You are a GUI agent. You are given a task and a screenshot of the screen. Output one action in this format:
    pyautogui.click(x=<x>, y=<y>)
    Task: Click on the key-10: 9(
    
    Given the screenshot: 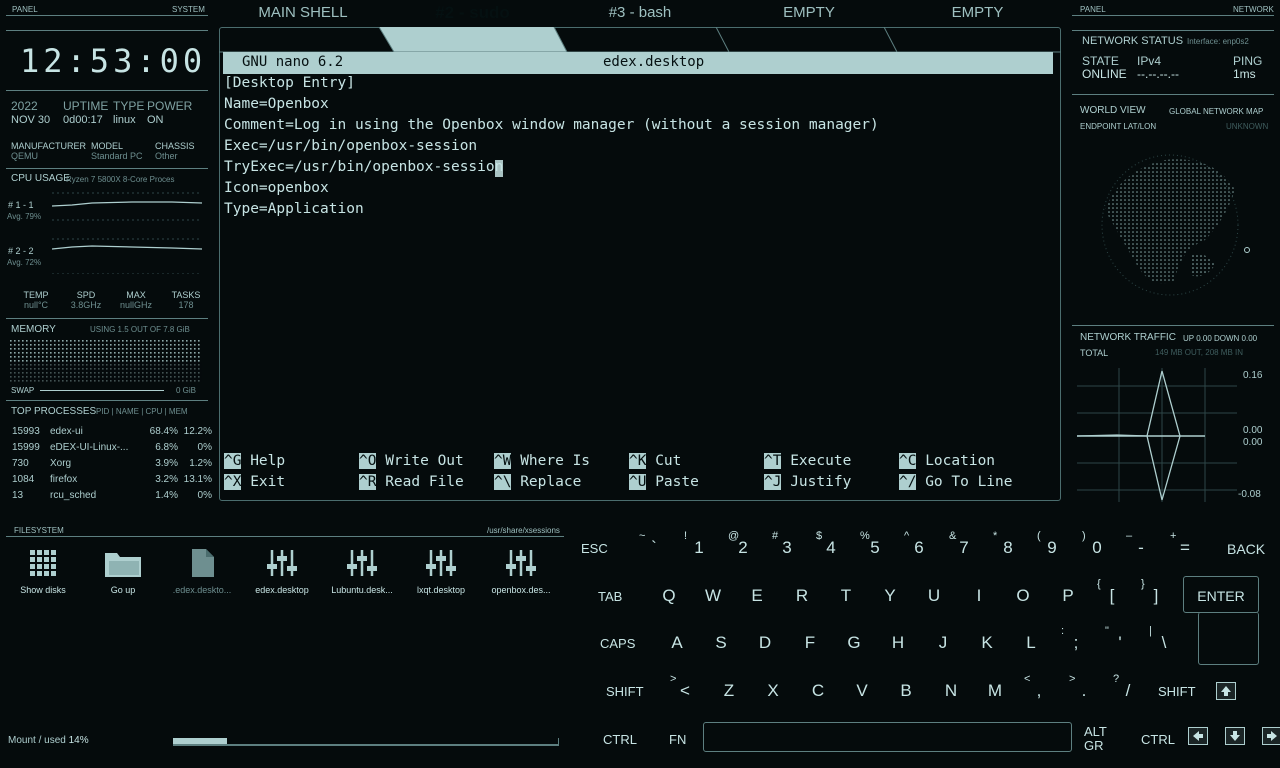 What is the action you would take?
    pyautogui.click(x=1051, y=544)
    